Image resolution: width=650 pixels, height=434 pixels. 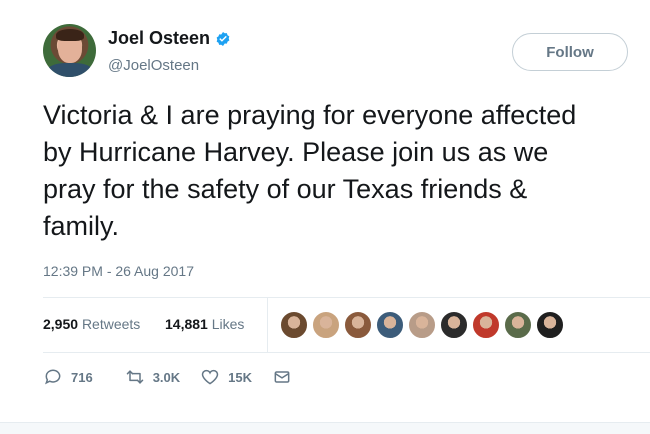 What do you see at coordinates (61, 324) in the screenshot?
I see `retweets-count: 2,950` at bounding box center [61, 324].